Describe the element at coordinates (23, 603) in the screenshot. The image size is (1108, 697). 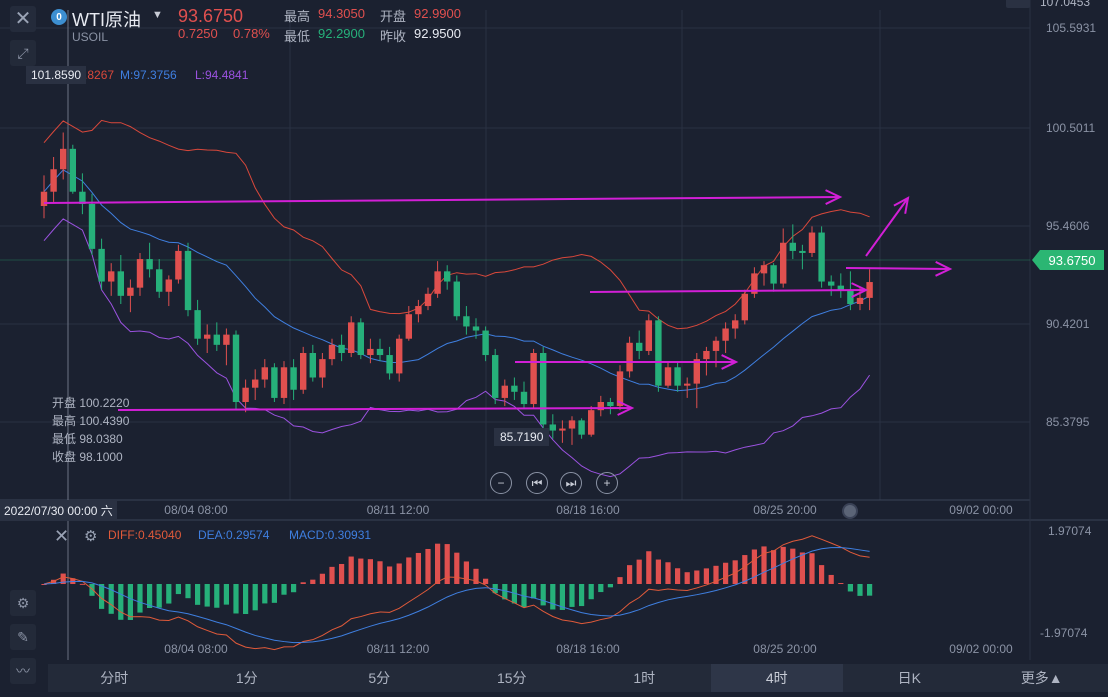
I see `indicator-icon: ⚙` at that location.